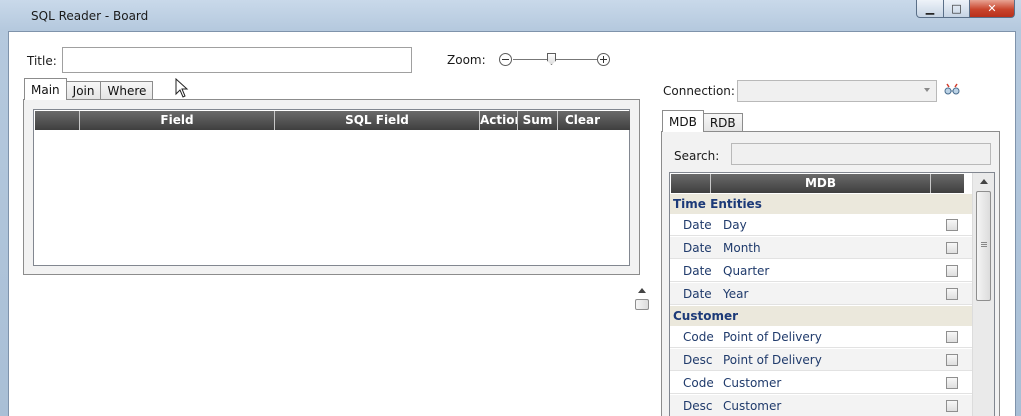 The width and height of the screenshot is (1021, 416). I want to click on column-header-sql-field: SQL Field, so click(377, 120).